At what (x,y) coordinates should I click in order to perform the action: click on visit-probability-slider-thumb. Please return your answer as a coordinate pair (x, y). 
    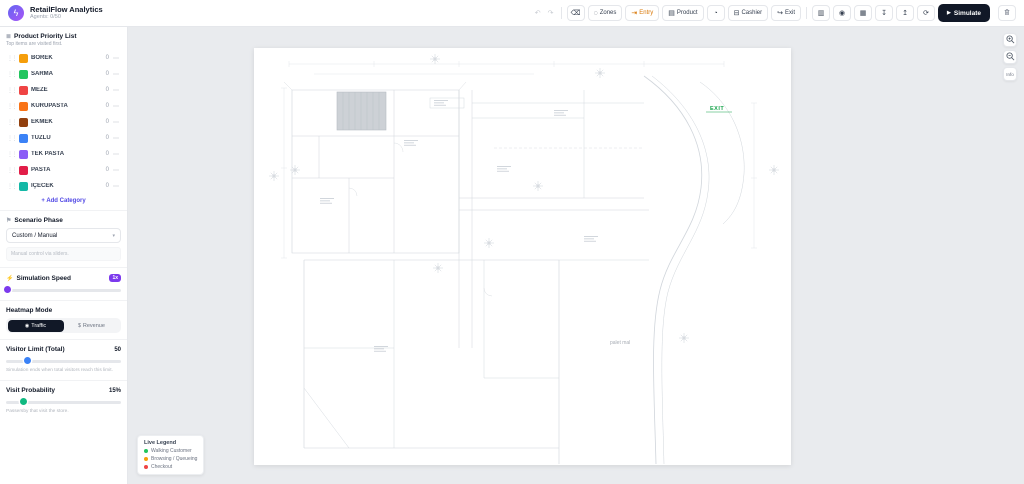
    Looking at the image, I should click on (24, 402).